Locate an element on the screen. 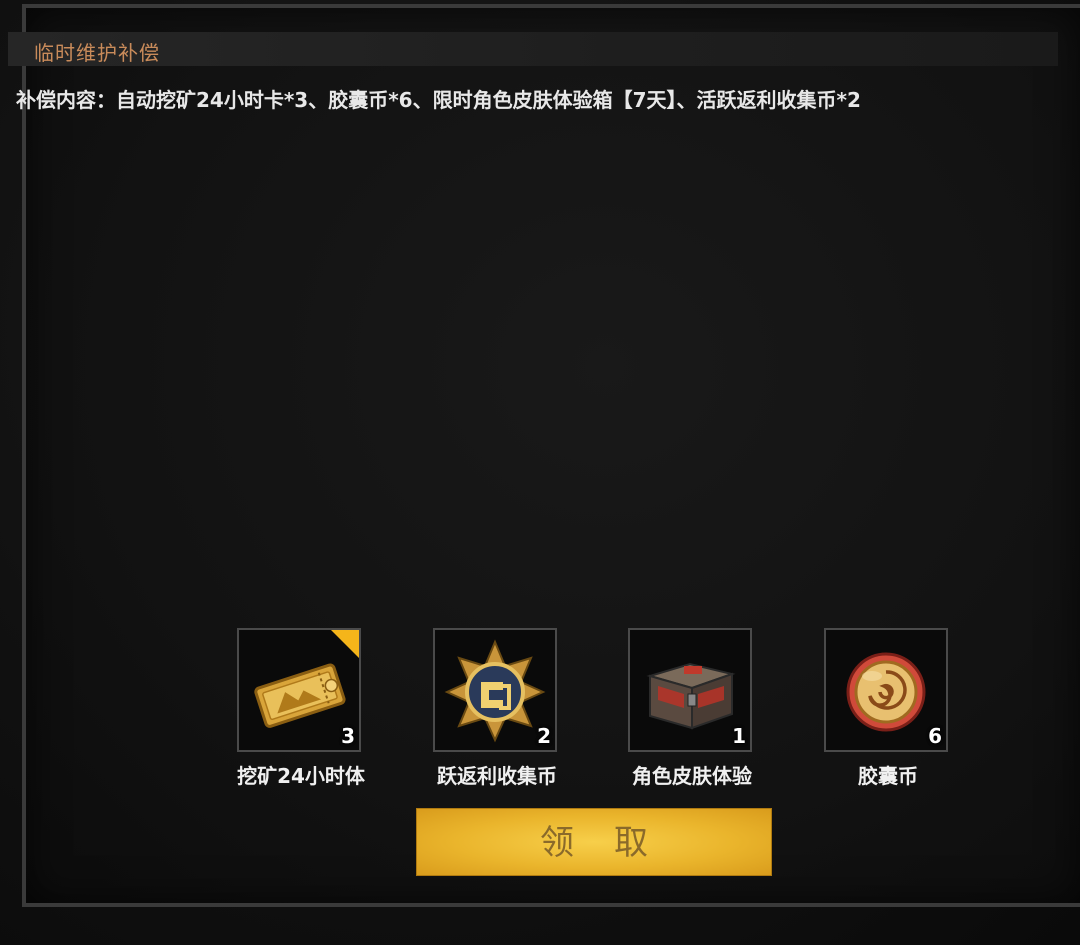 The width and height of the screenshot is (1080, 945). new-badge-corner is located at coordinates (345, 644).